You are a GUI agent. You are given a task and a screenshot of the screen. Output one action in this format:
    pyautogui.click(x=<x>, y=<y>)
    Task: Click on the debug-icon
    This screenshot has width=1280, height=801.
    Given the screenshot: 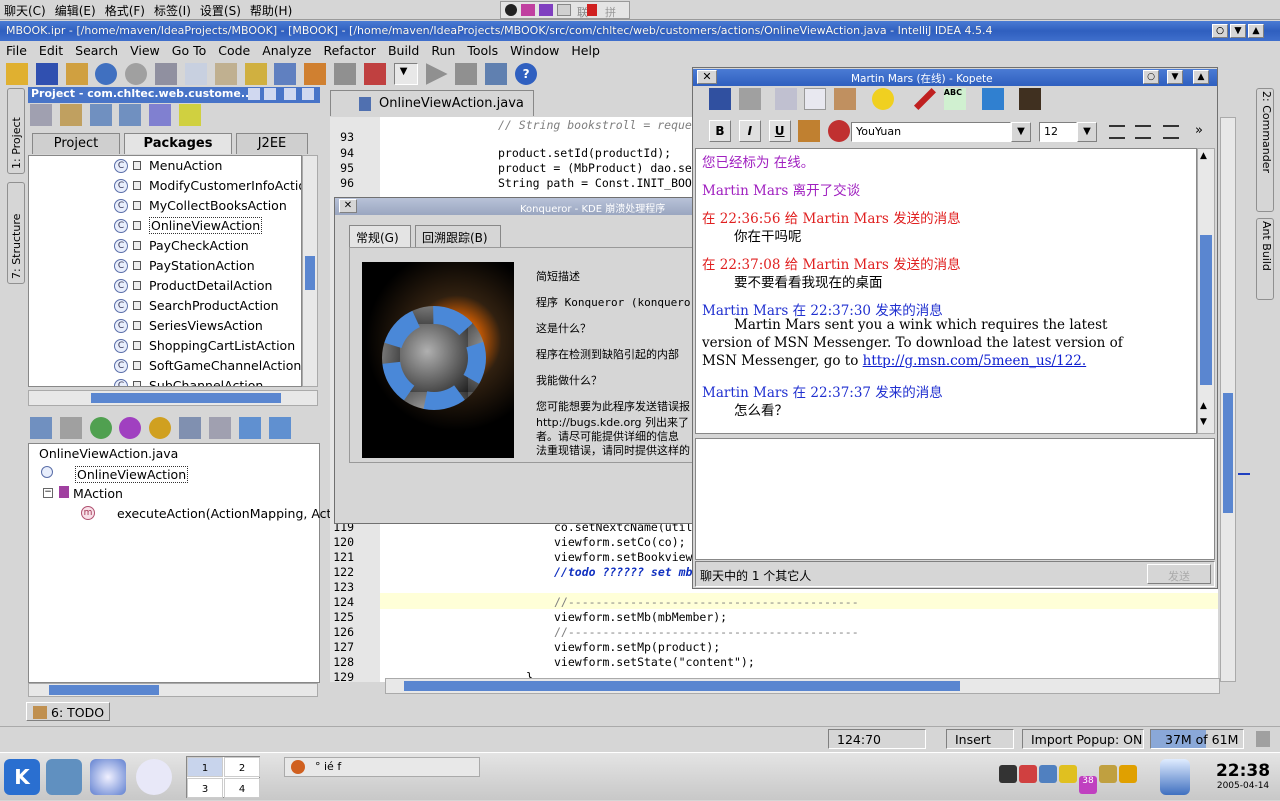 What is the action you would take?
    pyautogui.click(x=466, y=74)
    